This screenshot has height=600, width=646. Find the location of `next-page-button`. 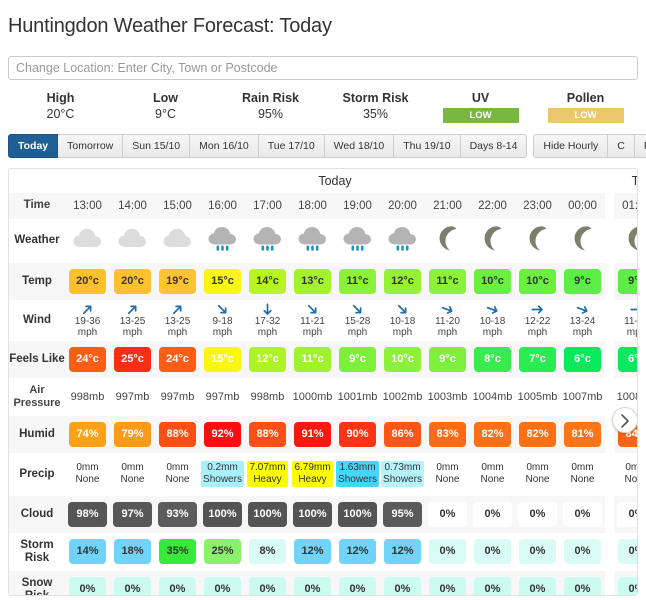

next-page-button is located at coordinates (624, 419).